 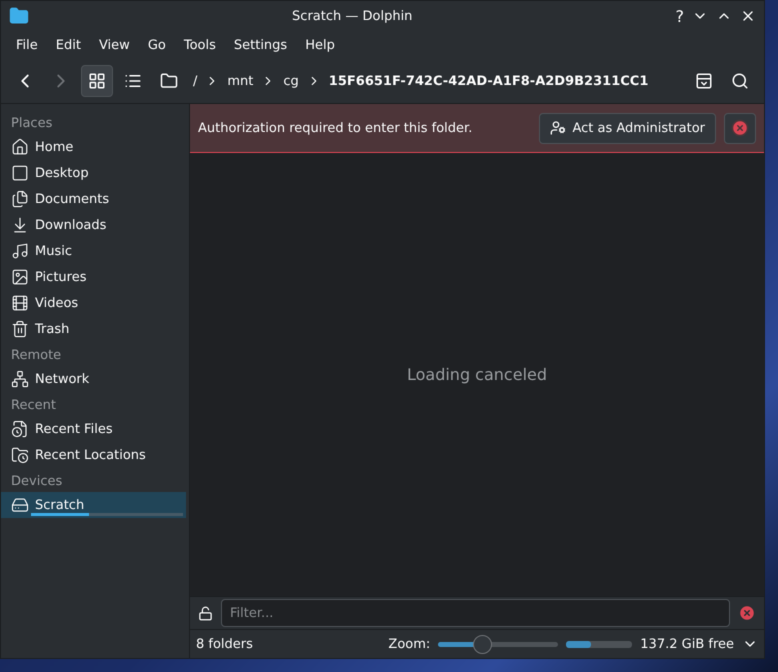 I want to click on menu-item: View, so click(x=114, y=45).